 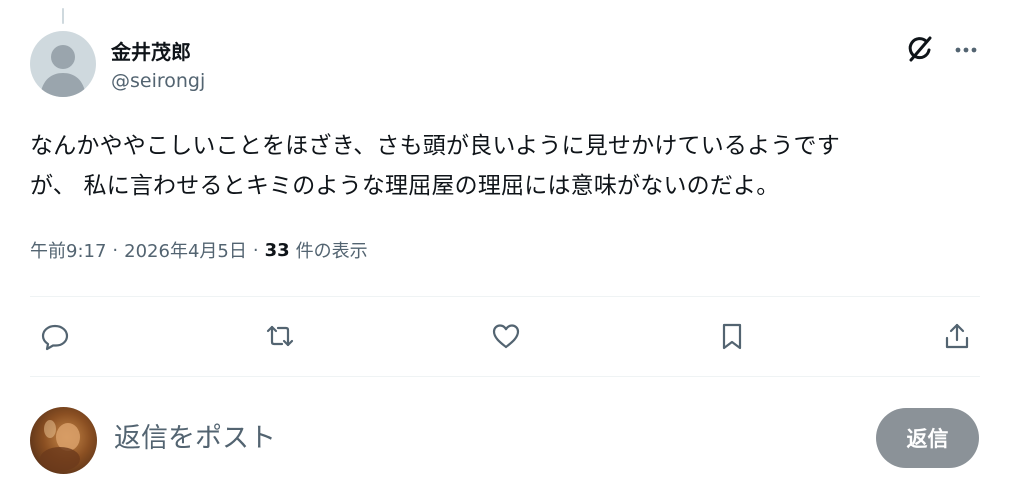 I want to click on reply-input, so click(x=414, y=438).